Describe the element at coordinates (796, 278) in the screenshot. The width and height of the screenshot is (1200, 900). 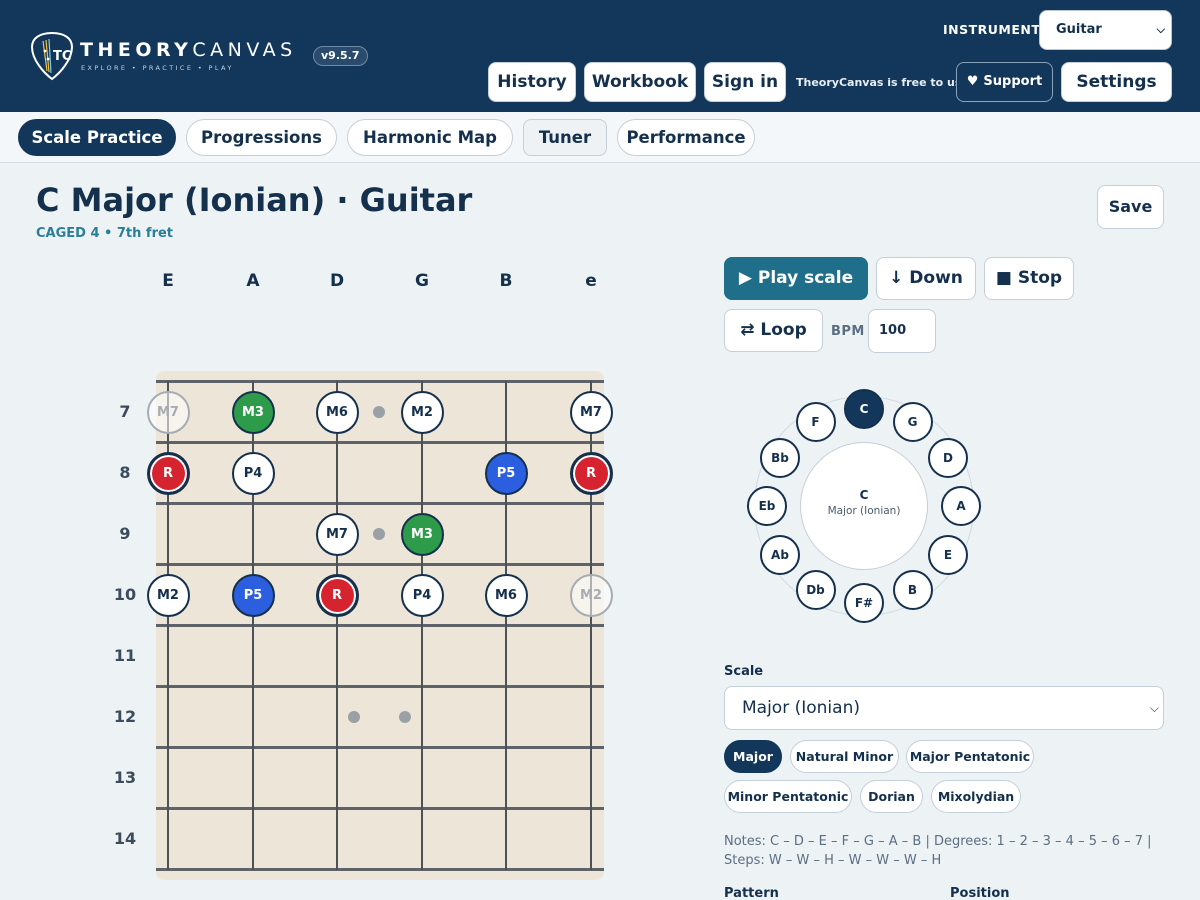
I see `play-scale-button: ▶ Play scale` at that location.